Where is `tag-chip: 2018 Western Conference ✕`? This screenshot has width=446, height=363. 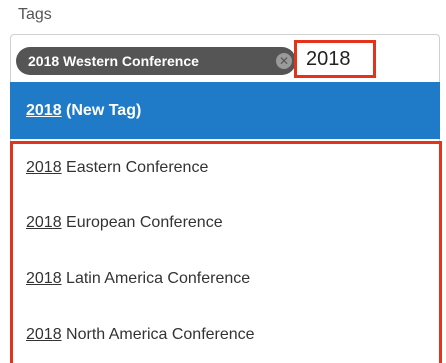 tag-chip: 2018 Western Conference ✕ is located at coordinates (156, 61).